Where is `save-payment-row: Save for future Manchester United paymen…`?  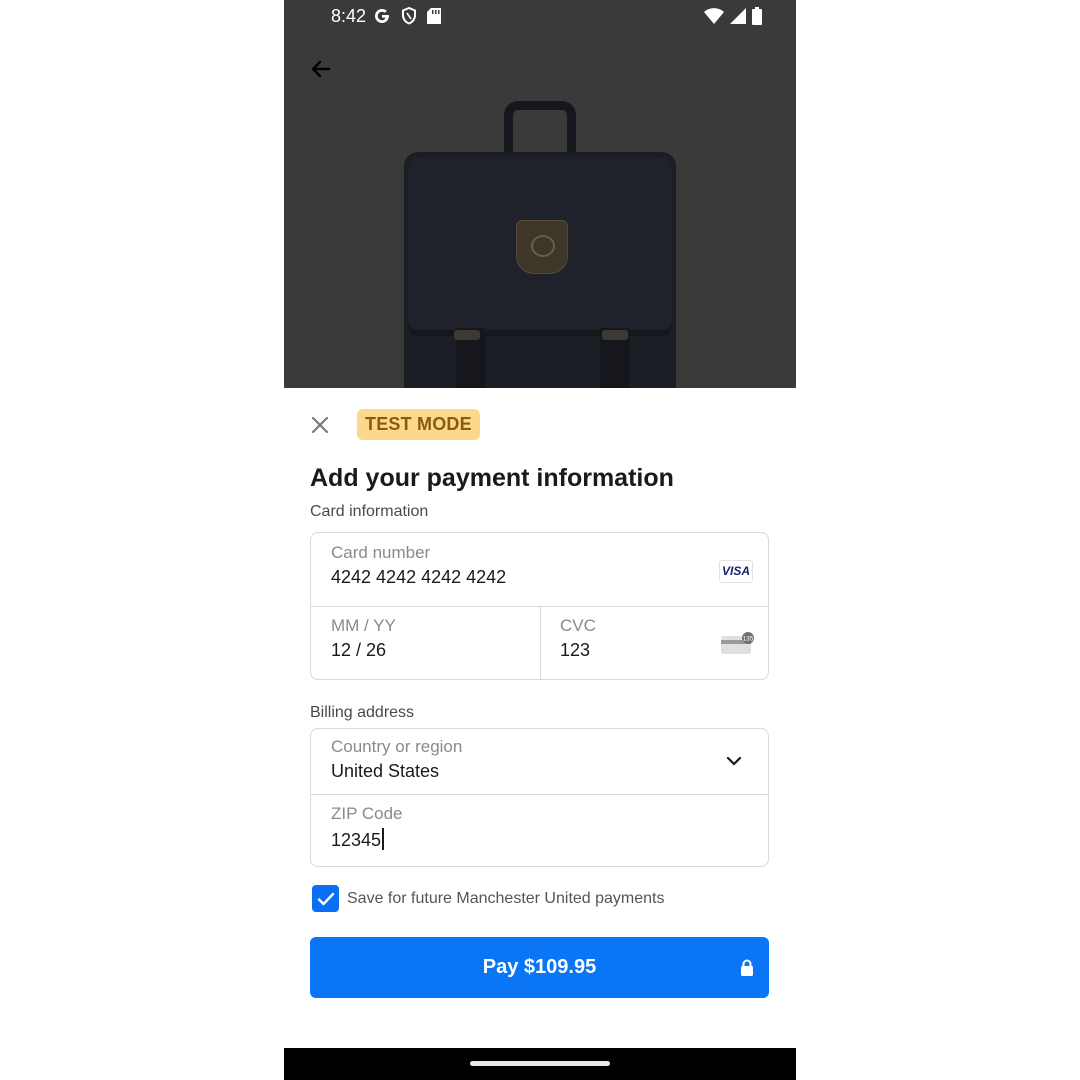
save-payment-row: Save for future Manchester United paymen… is located at coordinates (488, 898).